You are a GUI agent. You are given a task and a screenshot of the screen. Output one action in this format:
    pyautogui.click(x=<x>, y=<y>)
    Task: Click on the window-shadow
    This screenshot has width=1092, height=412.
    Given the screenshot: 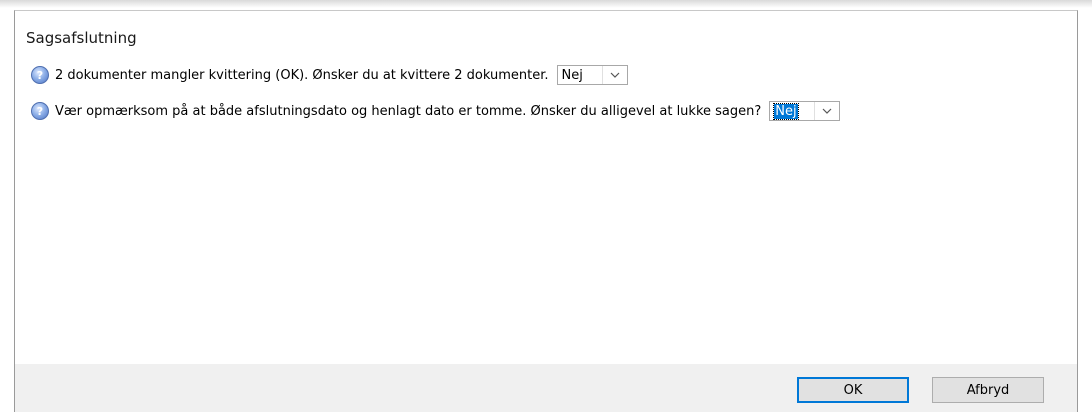 What is the action you would take?
    pyautogui.click(x=546, y=4)
    